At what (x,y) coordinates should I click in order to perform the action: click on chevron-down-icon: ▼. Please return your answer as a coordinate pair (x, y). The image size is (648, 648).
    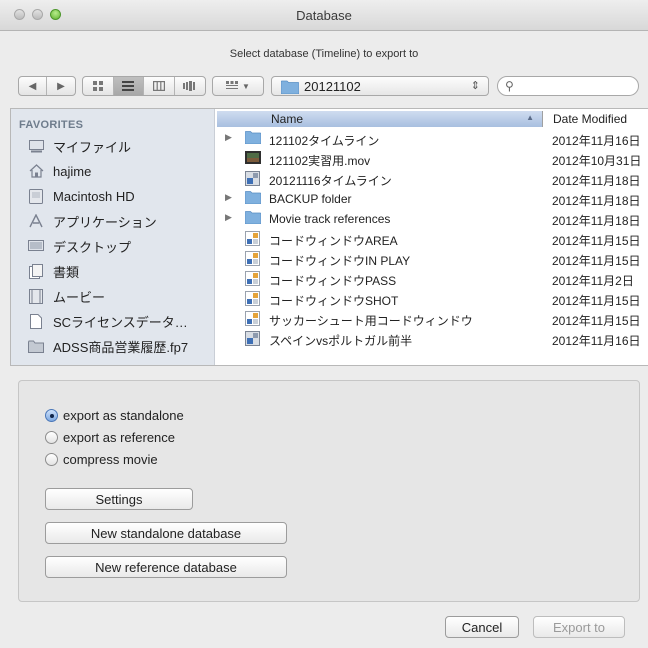
    Looking at the image, I should click on (246, 86).